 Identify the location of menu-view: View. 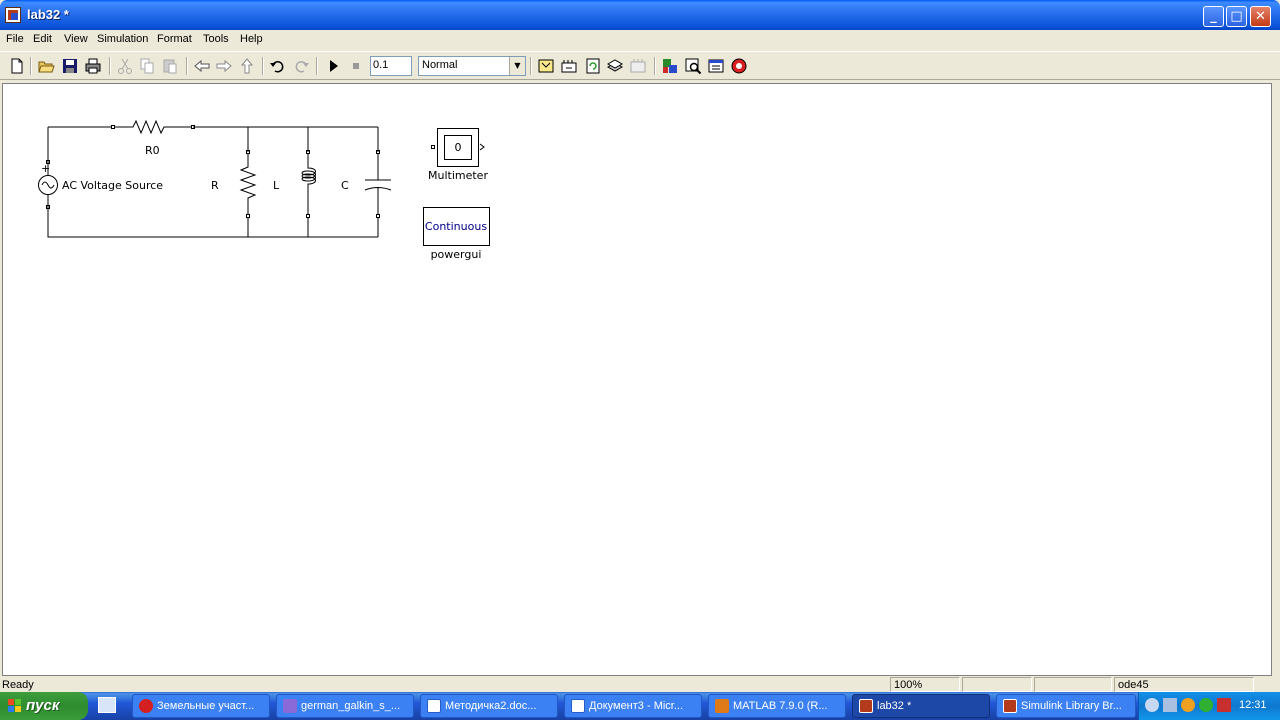
(76, 39).